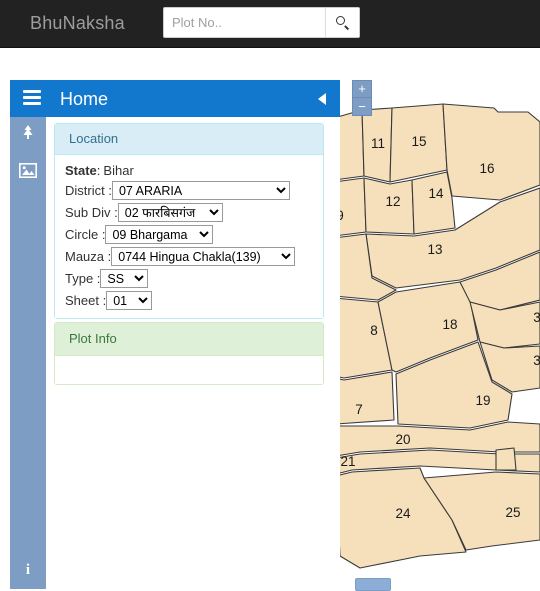  Describe the element at coordinates (175, 98) in the screenshot. I see `panel-header: Home` at that location.